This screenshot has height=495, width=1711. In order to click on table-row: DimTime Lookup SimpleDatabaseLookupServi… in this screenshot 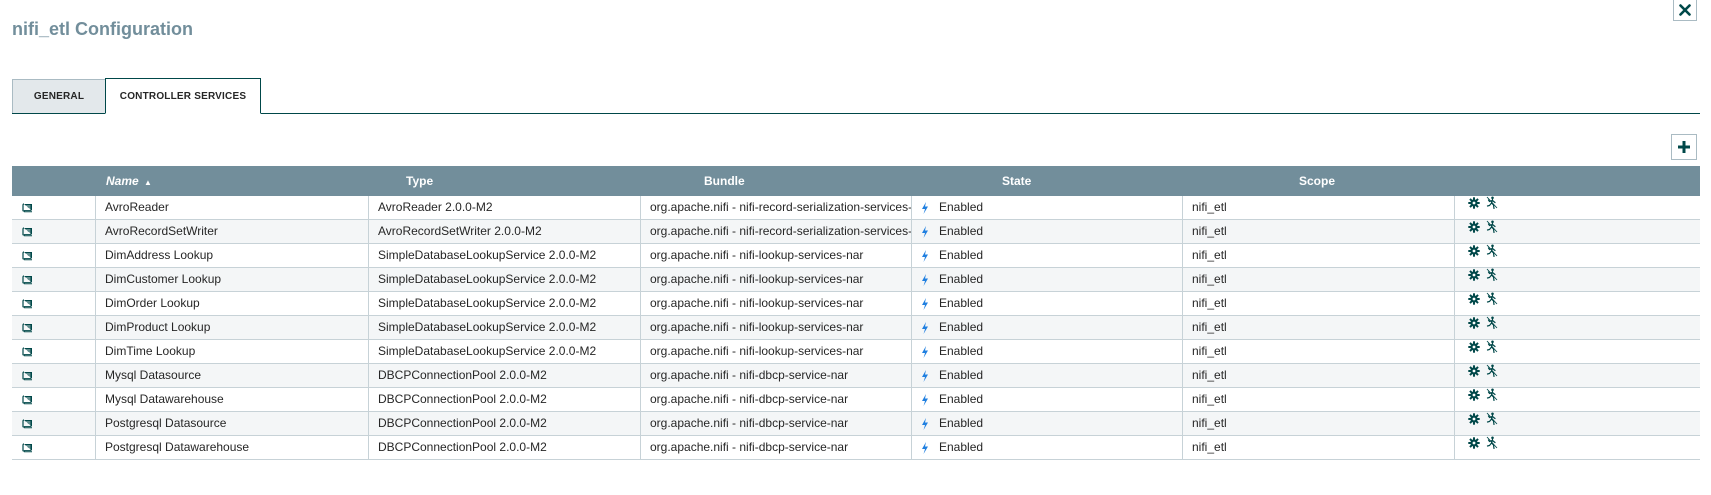, I will do `click(856, 352)`.